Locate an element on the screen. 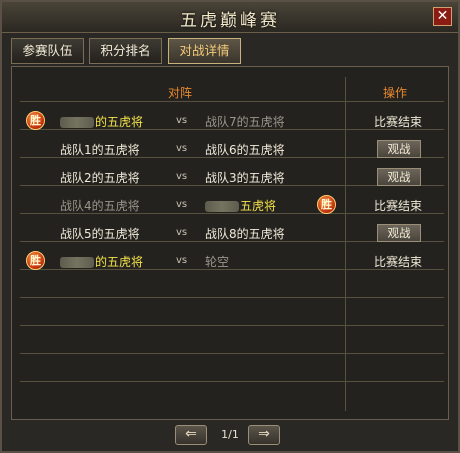  header-action: 操作 is located at coordinates (395, 93).